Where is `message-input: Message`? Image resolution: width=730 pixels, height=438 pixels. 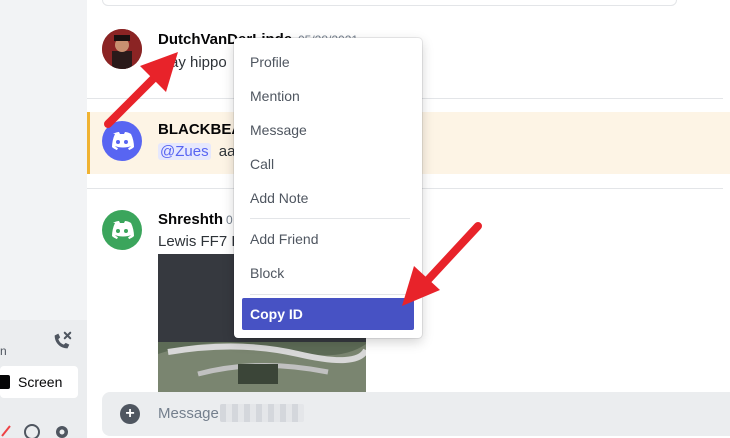 message-input: Message is located at coordinates (188, 413).